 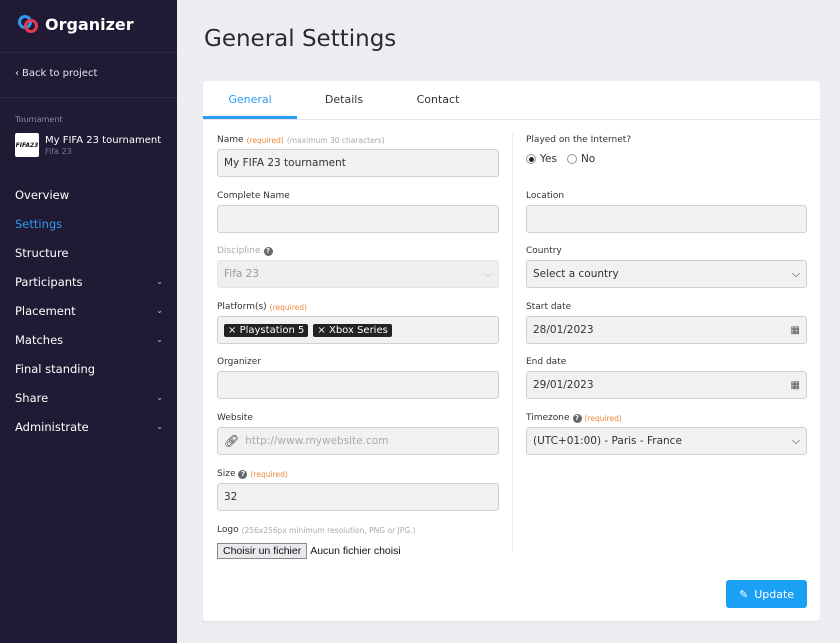 I want to click on back-to-project-link: ‹ Back to project, so click(x=56, y=73).